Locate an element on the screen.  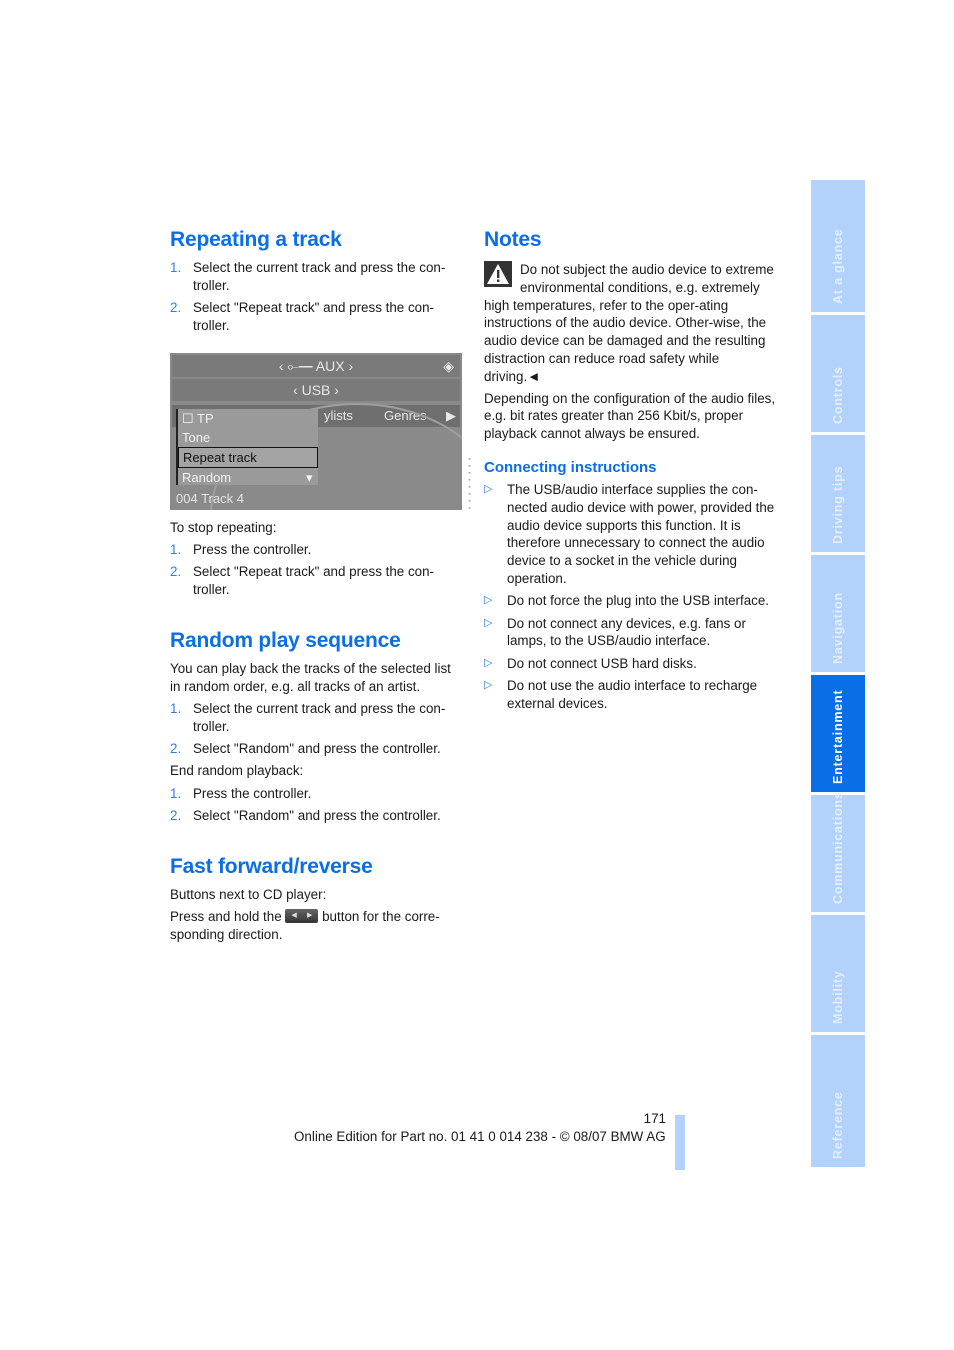
section-heading-notes: Notes is located at coordinates (513, 239).